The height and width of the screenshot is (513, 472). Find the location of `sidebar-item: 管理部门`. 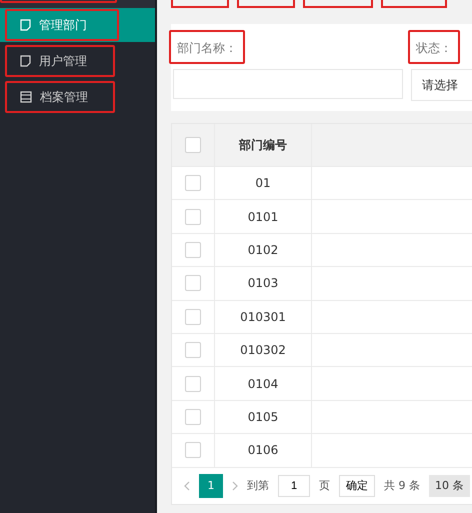

sidebar-item: 管理部门 is located at coordinates (77, 25).